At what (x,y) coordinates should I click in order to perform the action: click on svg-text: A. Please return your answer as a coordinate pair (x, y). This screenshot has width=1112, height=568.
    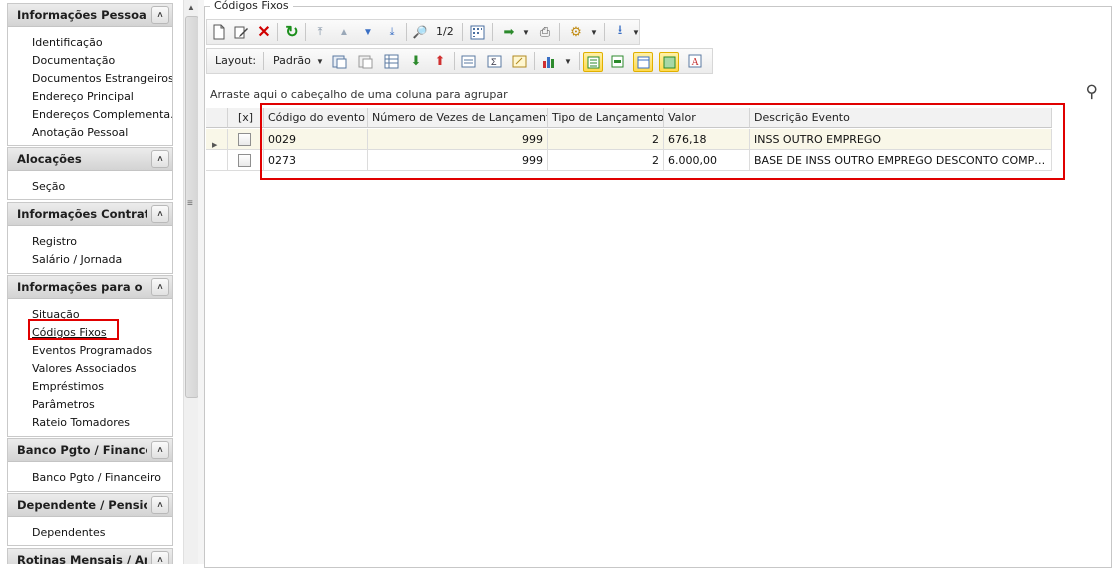
    Looking at the image, I should click on (696, 62).